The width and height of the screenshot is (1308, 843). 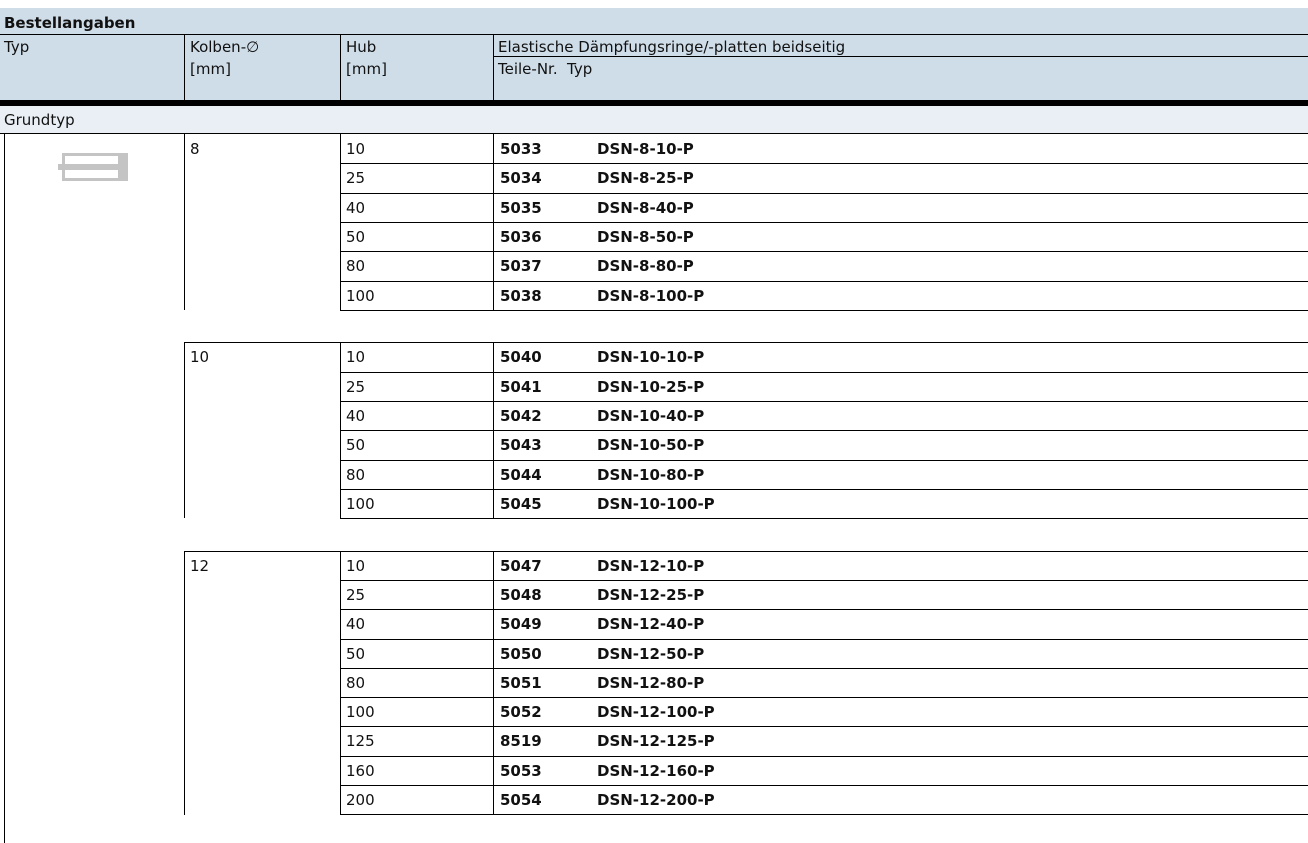 I want to click on type-designation: DSN-8-80-P, so click(x=645, y=266).